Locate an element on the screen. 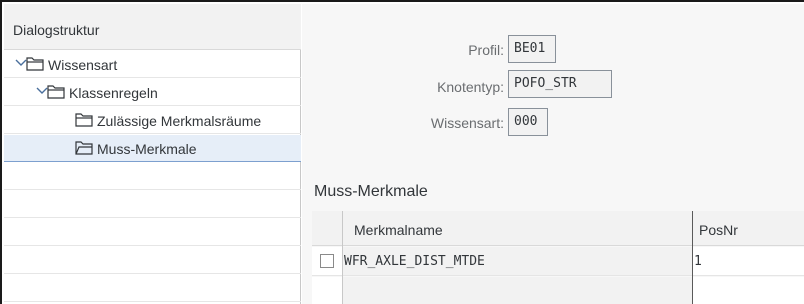  tree-item-wissensart: Wissensart is located at coordinates (152, 64).